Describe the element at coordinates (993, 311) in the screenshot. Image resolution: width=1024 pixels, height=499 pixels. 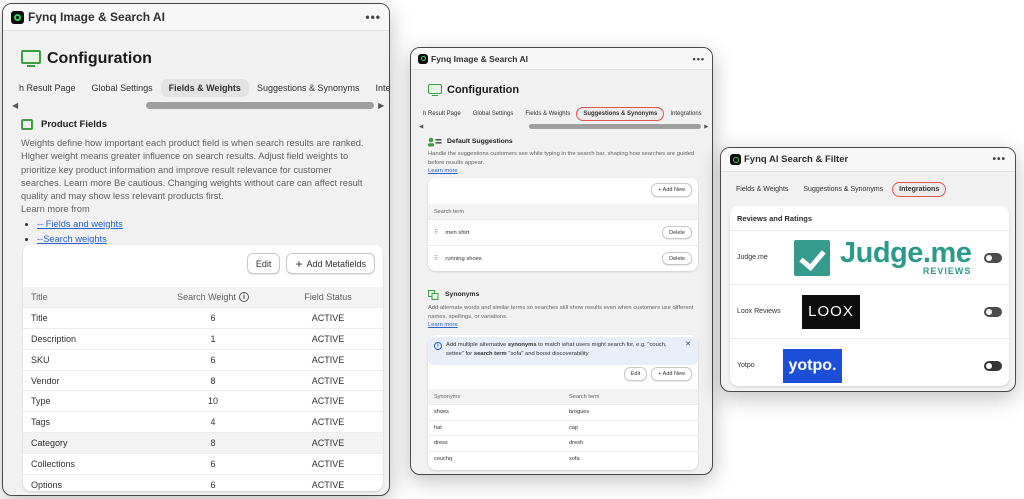
I see `loox-toggle` at that location.